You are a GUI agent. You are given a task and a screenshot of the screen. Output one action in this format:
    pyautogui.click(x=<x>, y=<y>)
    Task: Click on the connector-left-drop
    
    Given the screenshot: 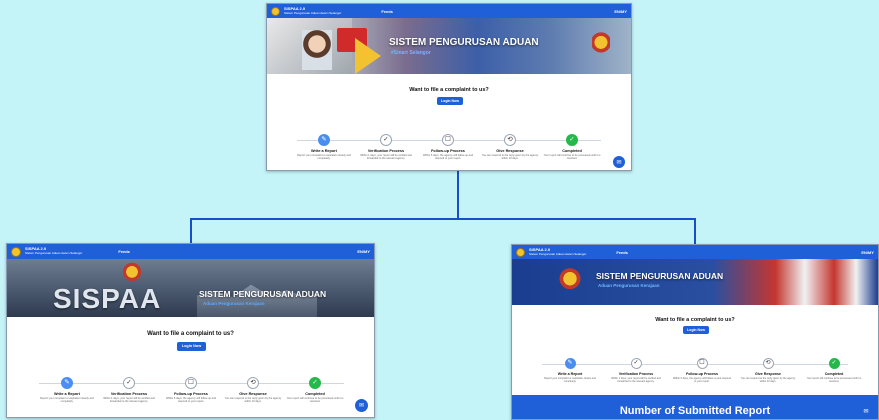 What is the action you would take?
    pyautogui.click(x=191, y=231)
    